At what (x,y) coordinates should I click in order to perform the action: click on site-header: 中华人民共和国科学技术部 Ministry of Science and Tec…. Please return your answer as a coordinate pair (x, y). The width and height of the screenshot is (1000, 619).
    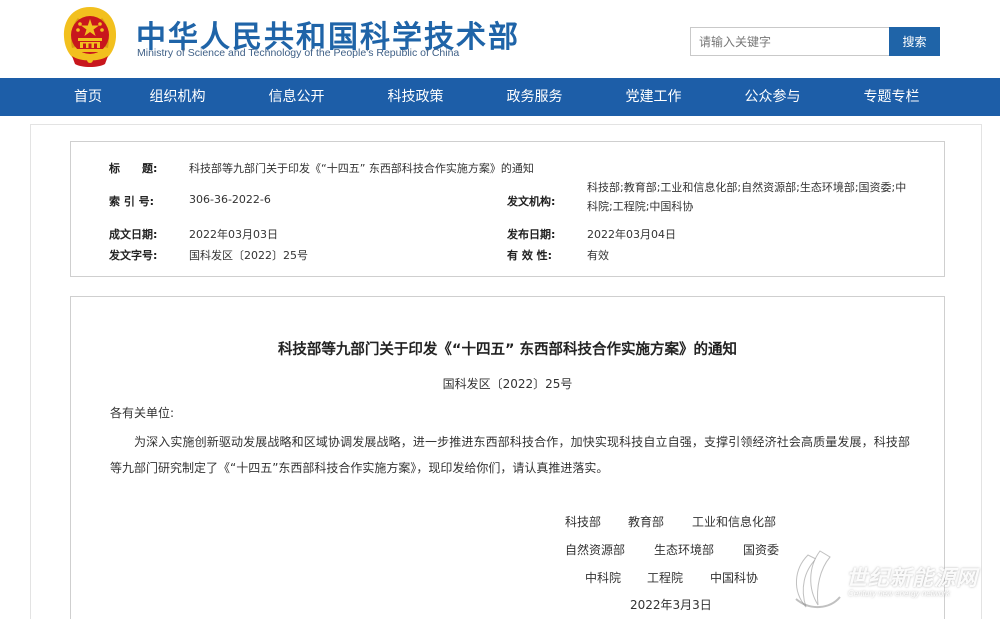
    Looking at the image, I should click on (500, 39).